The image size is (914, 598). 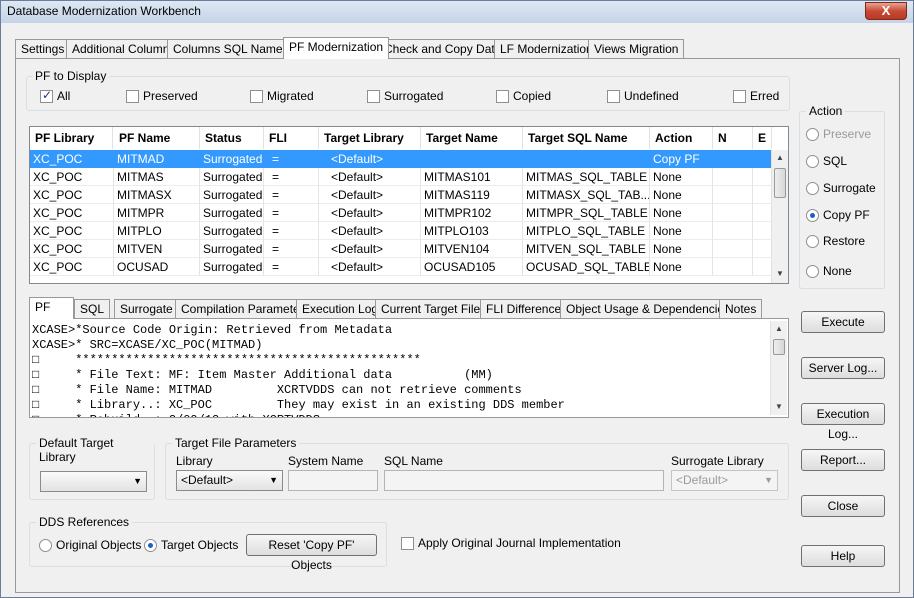 I want to click on checkbox-preserved: Preserved, so click(x=162, y=96).